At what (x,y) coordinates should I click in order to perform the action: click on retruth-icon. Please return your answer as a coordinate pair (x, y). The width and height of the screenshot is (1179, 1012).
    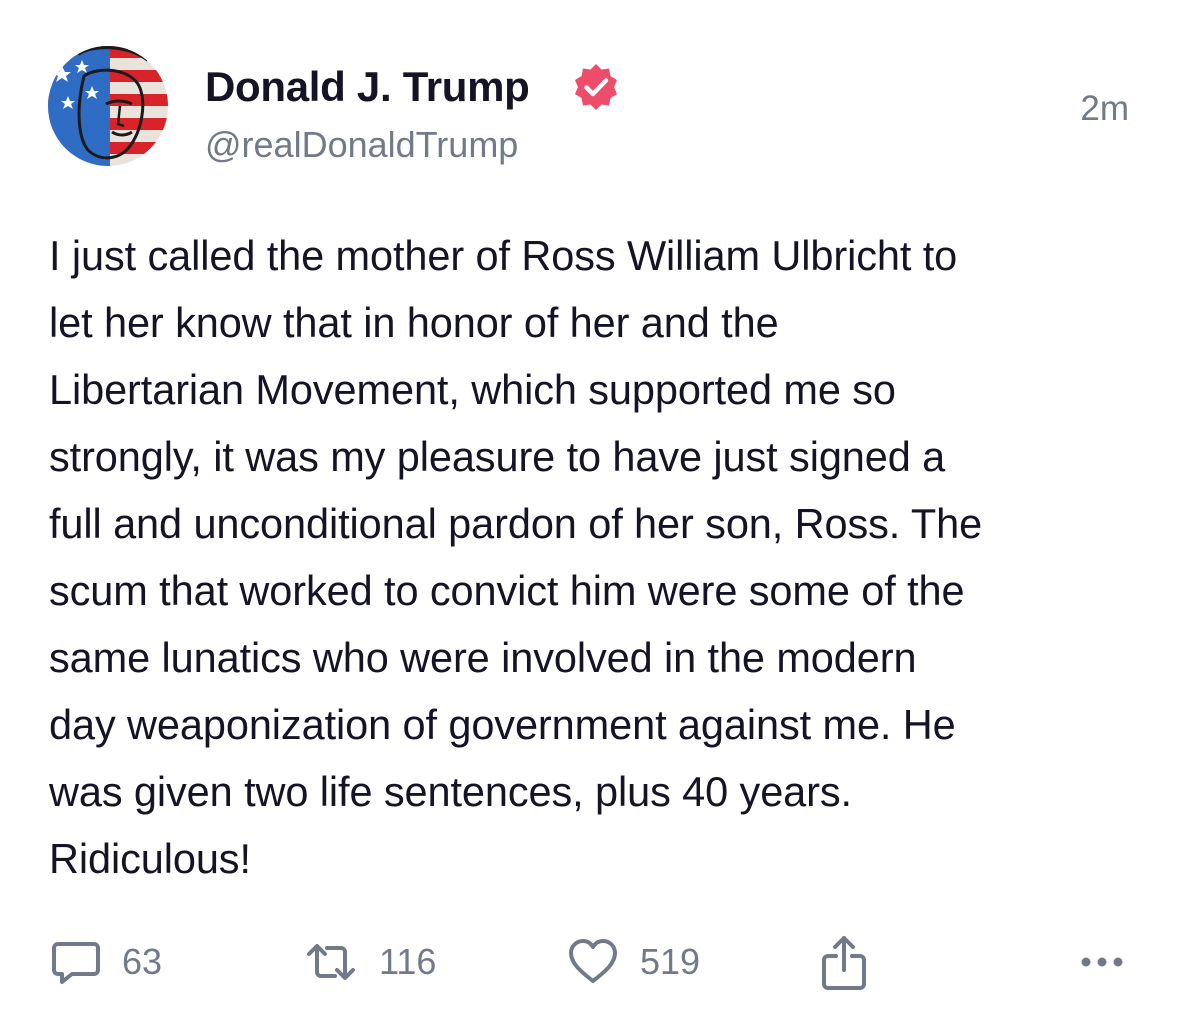
    Looking at the image, I should click on (331, 962).